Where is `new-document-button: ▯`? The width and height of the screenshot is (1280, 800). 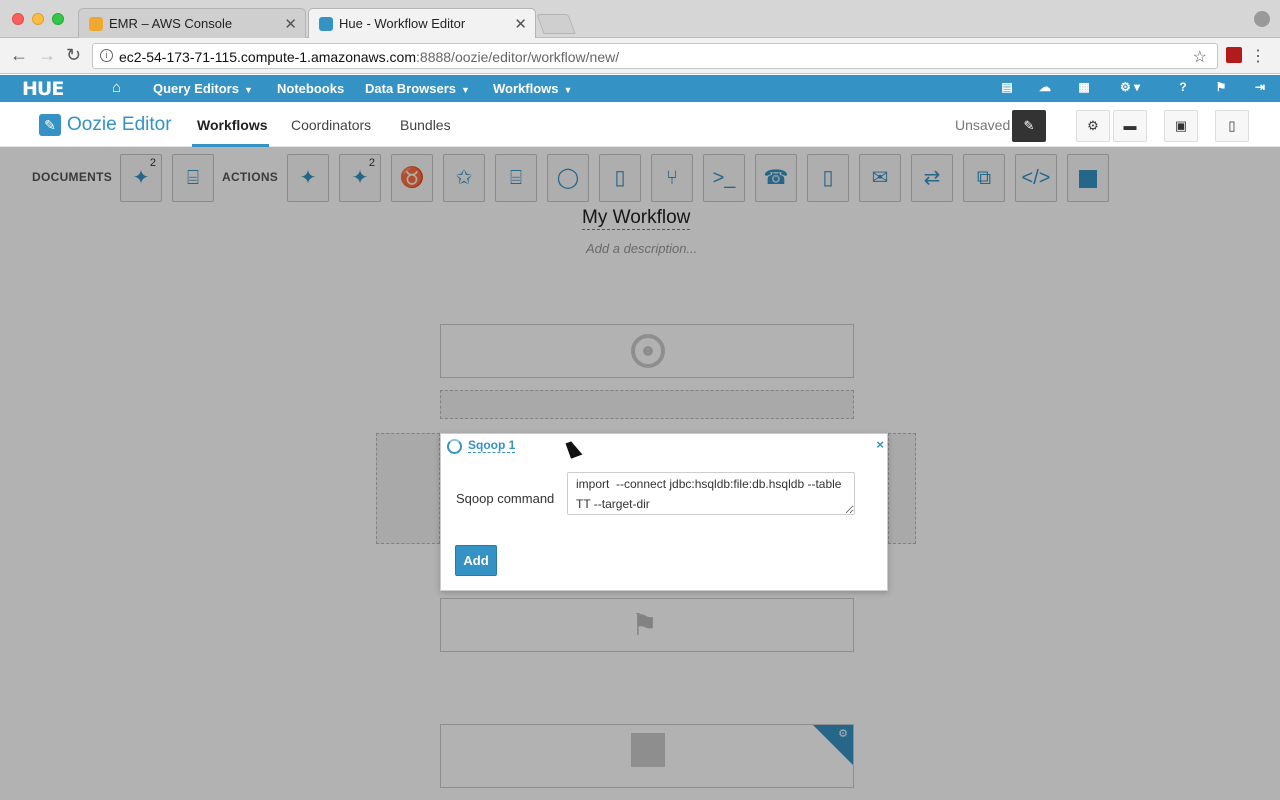 new-document-button: ▯ is located at coordinates (1232, 126).